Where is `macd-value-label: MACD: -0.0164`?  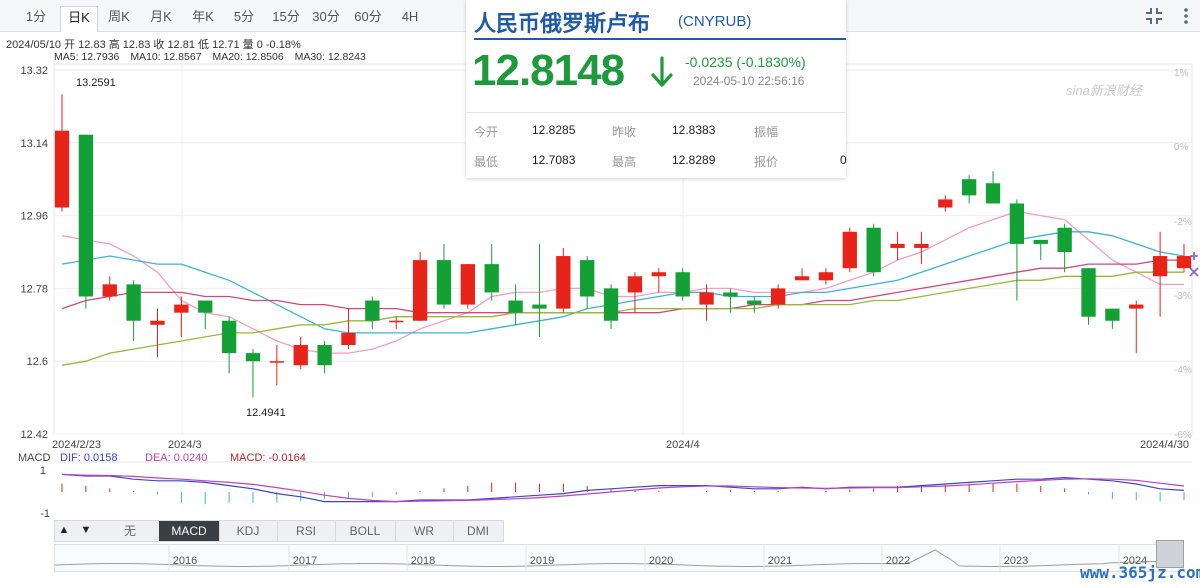
macd-value-label: MACD: -0.0164 is located at coordinates (268, 458).